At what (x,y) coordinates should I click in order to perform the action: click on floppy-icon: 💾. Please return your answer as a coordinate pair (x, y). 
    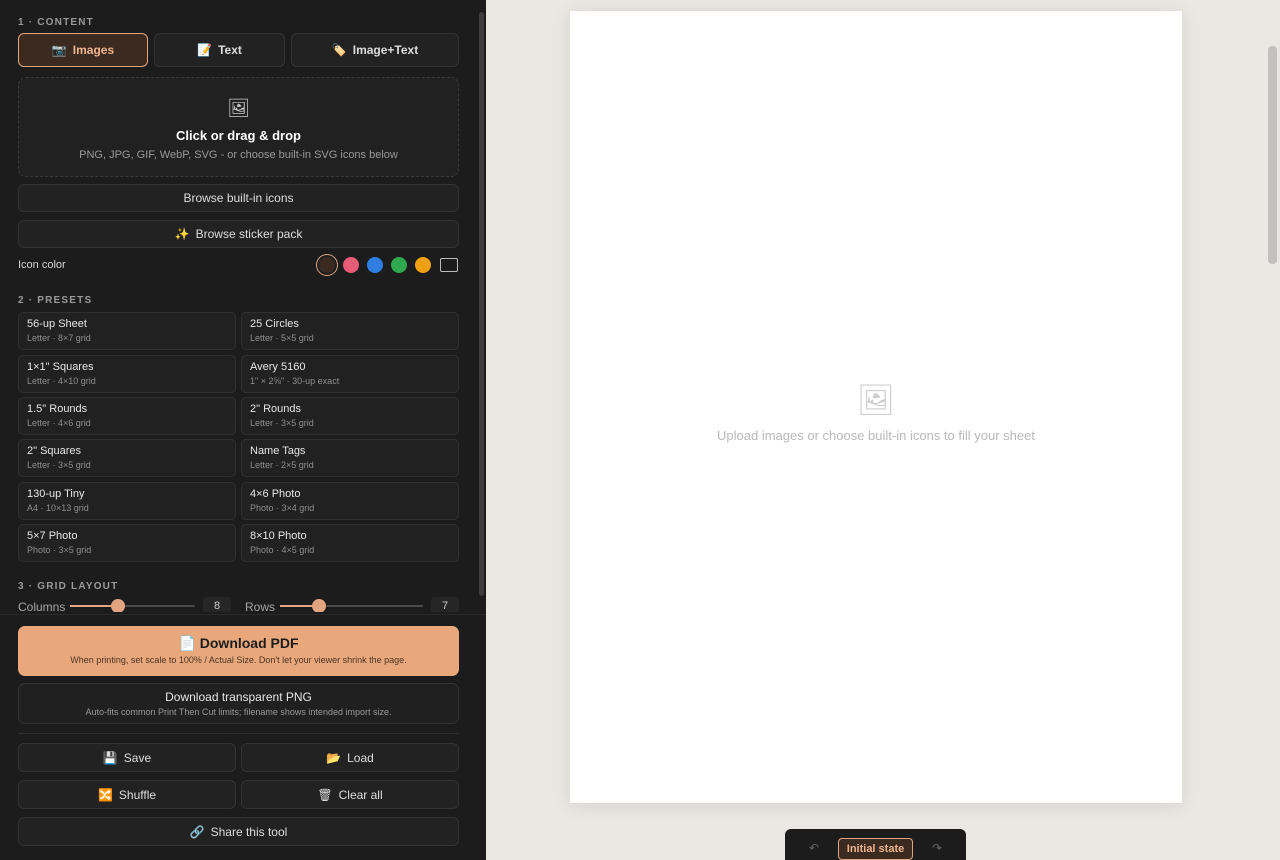
    Looking at the image, I should click on (110, 757).